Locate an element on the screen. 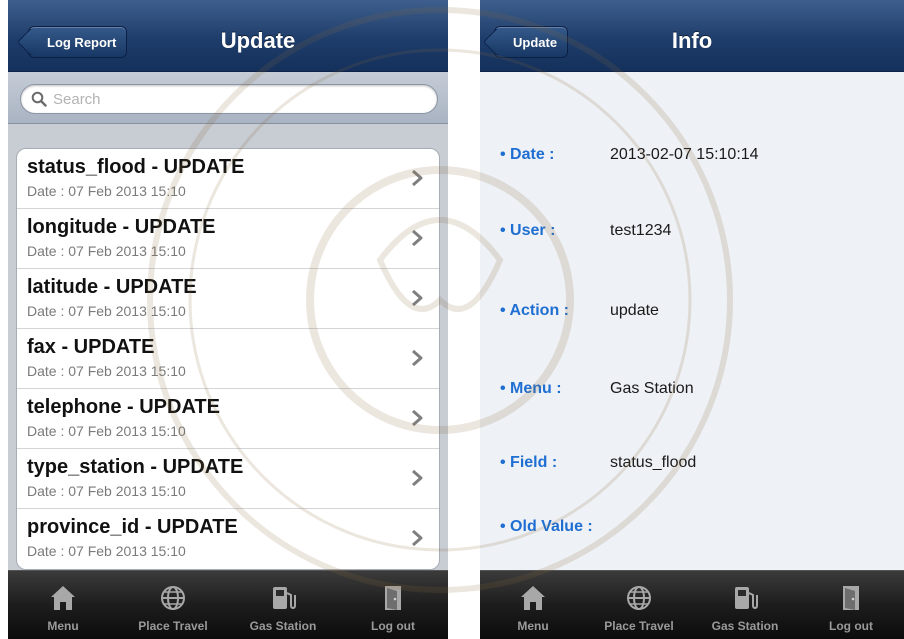 Image resolution: width=904 pixels, height=639 pixels. field-label: • Field : is located at coordinates (529, 462).